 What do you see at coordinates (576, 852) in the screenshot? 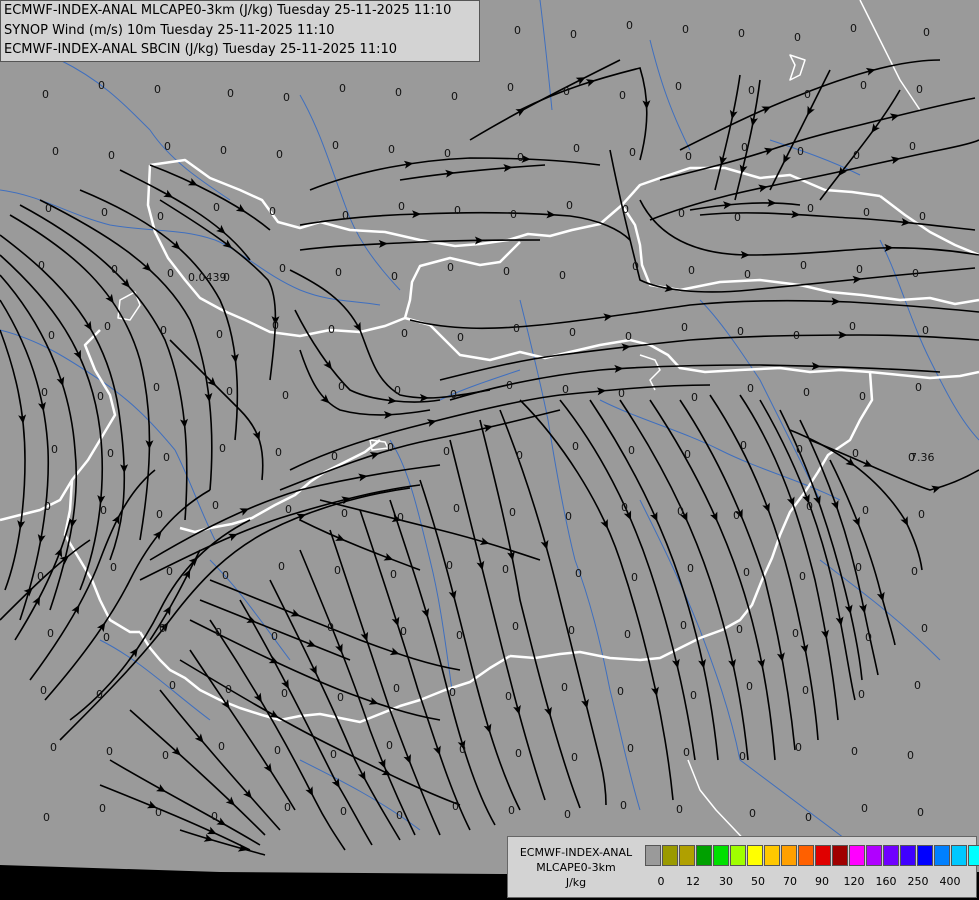
I see `legend-model: ECMWF-INDEX-ANAL` at bounding box center [576, 852].